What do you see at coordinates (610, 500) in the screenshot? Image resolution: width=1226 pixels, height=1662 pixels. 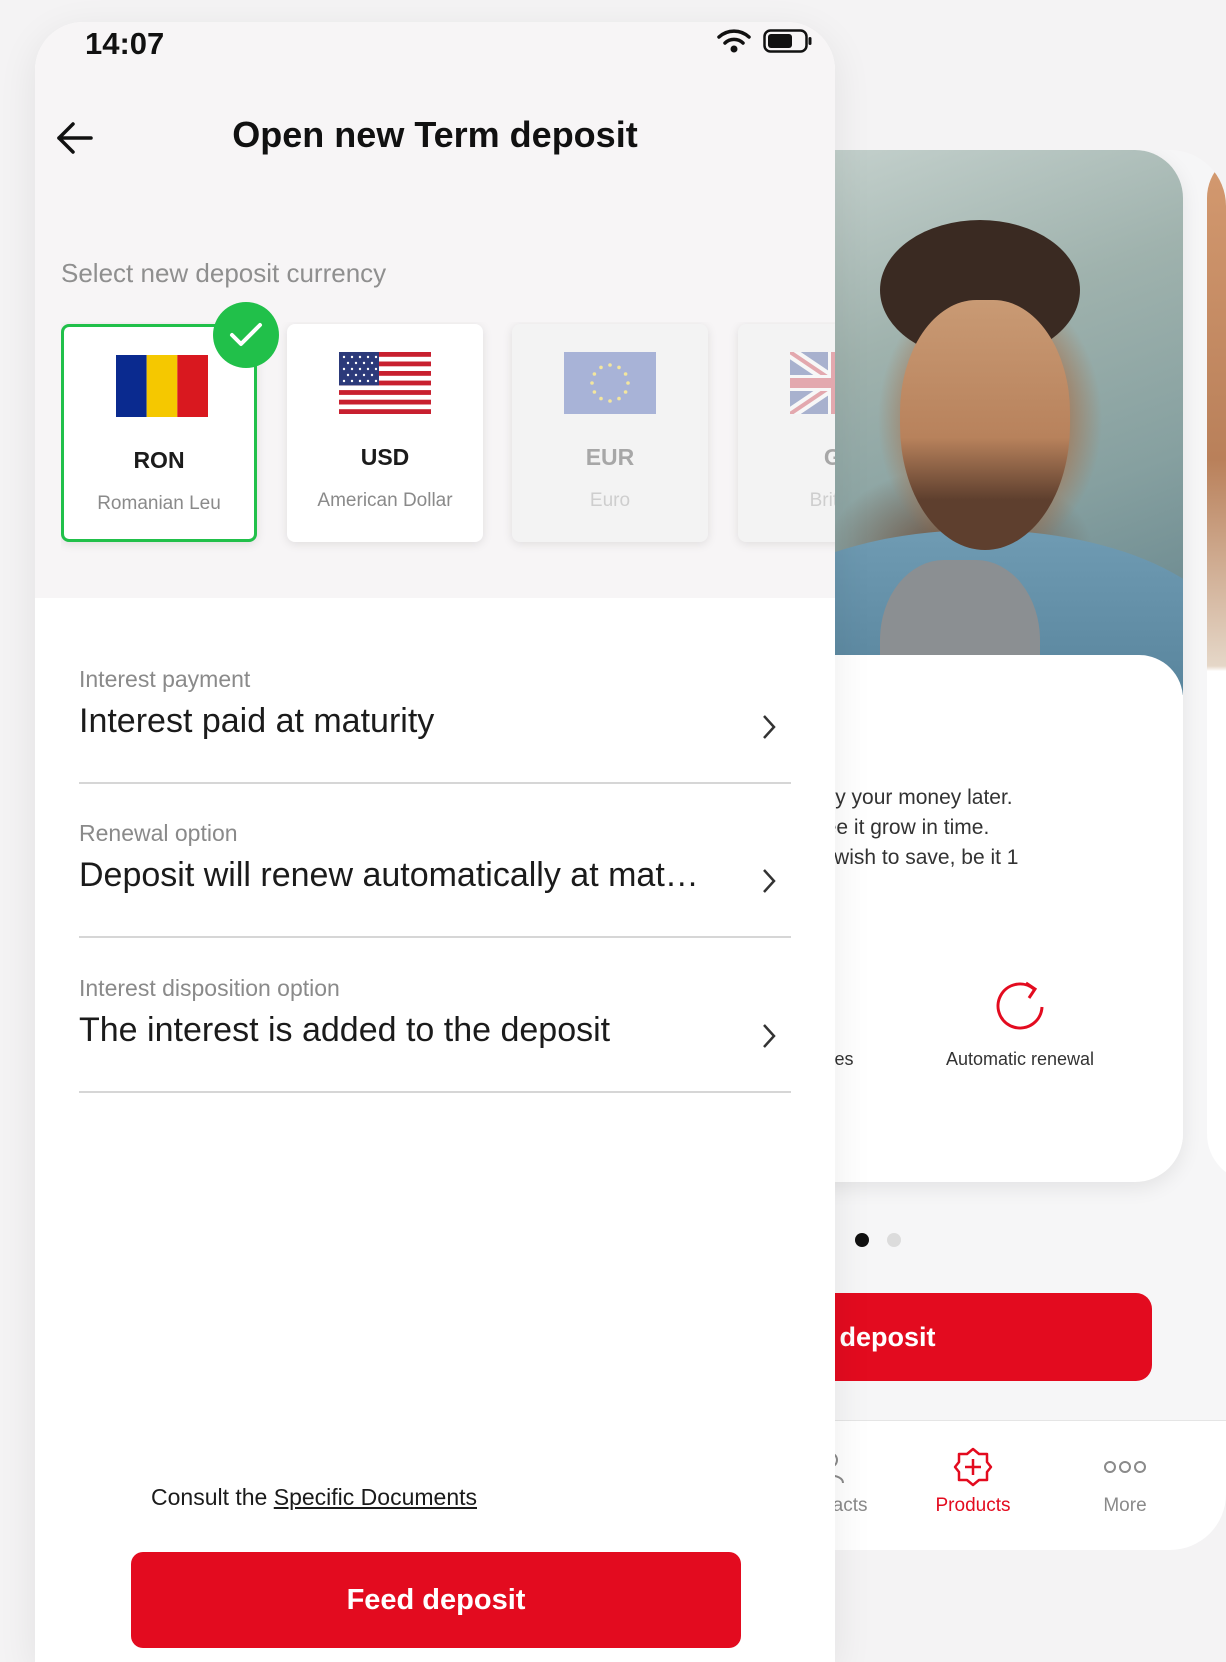 I see `currency-name: Euro` at bounding box center [610, 500].